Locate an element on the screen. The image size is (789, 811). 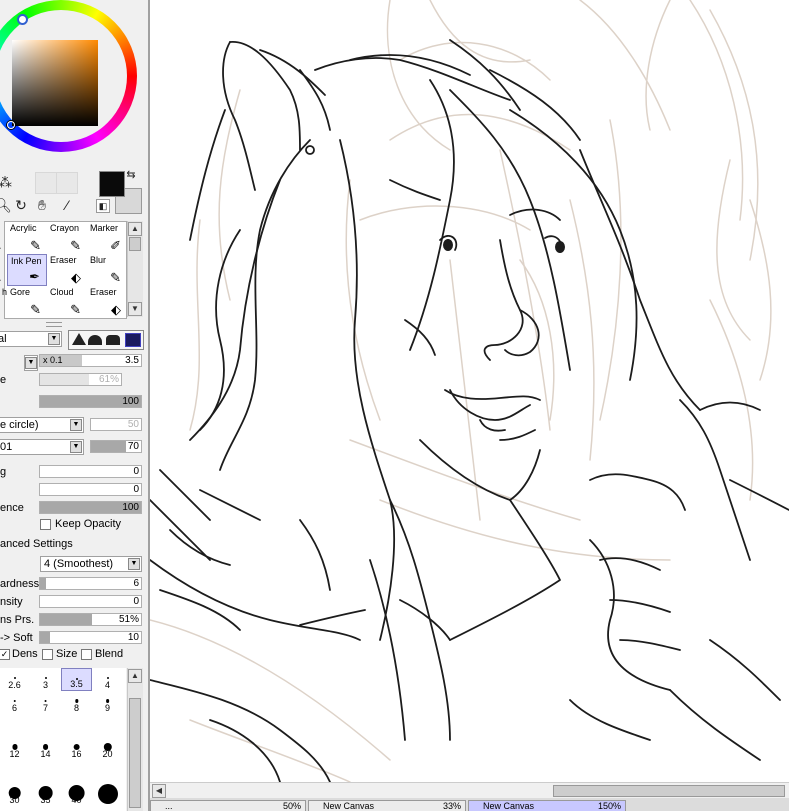
hue-knob is located at coordinates (22, 19).